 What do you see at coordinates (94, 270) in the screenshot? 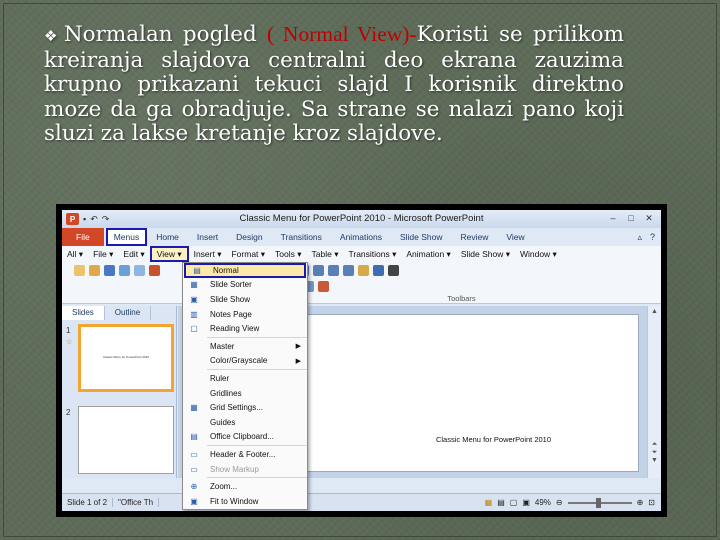
I see `open-icon` at bounding box center [94, 270].